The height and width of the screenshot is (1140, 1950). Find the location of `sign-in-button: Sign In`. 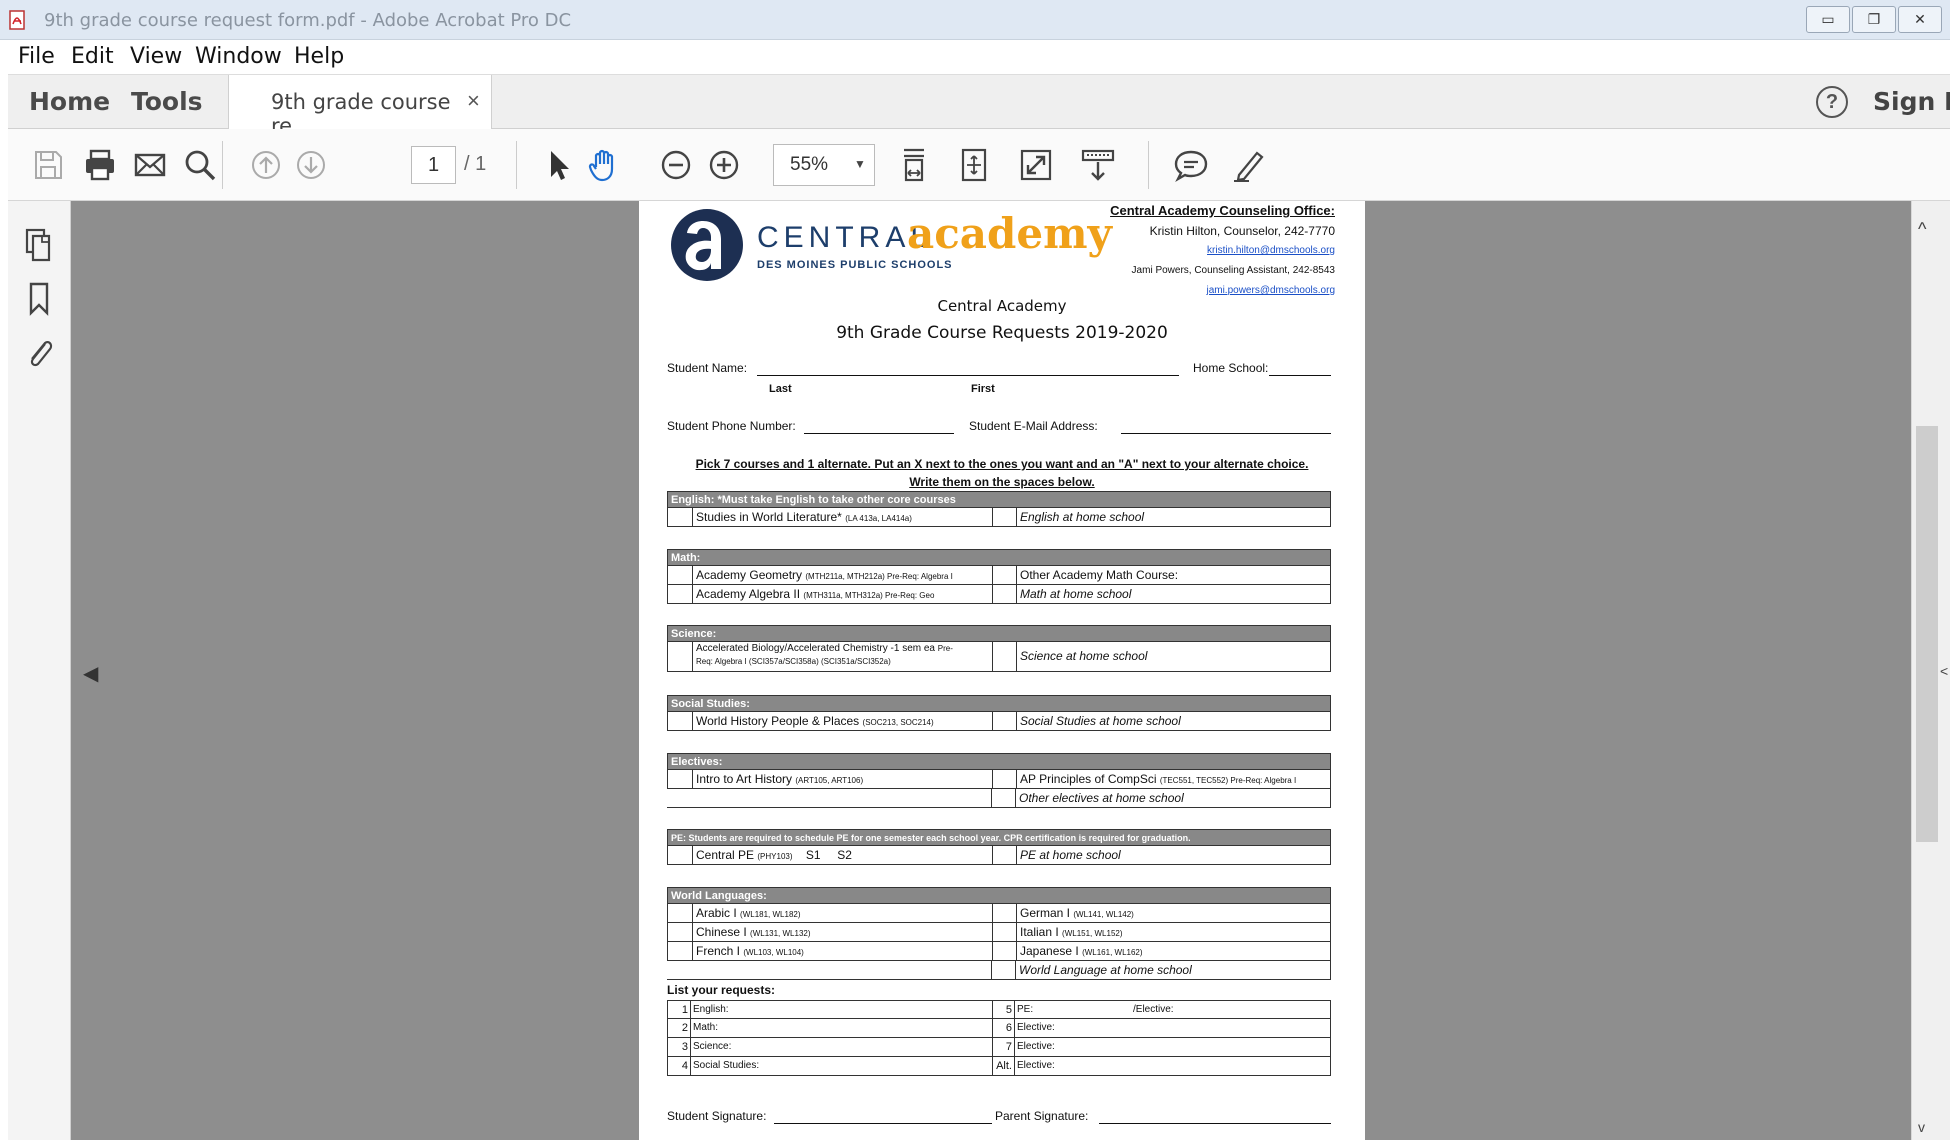

sign-in-button: Sign In is located at coordinates (1911, 101).